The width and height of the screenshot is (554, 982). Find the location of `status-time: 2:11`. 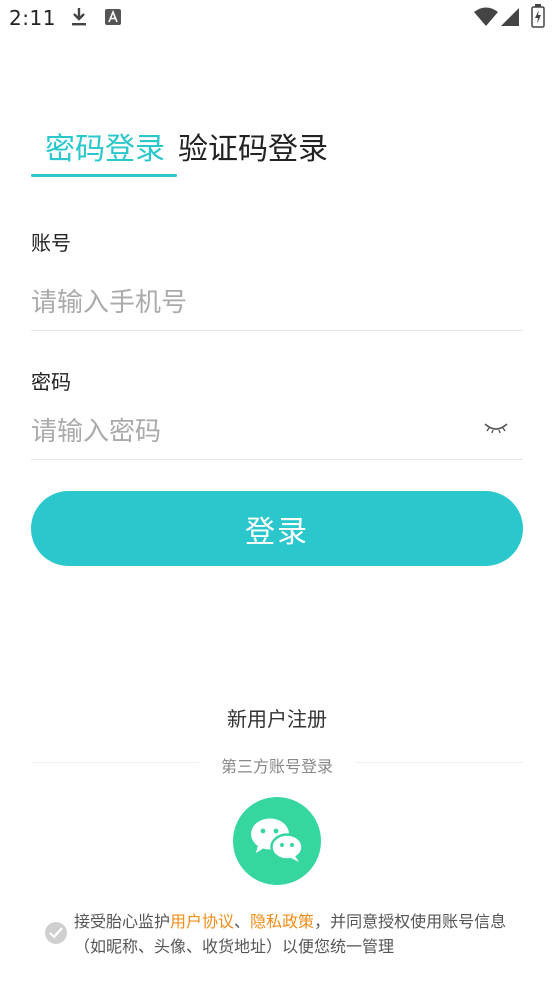

status-time: 2:11 is located at coordinates (32, 18).